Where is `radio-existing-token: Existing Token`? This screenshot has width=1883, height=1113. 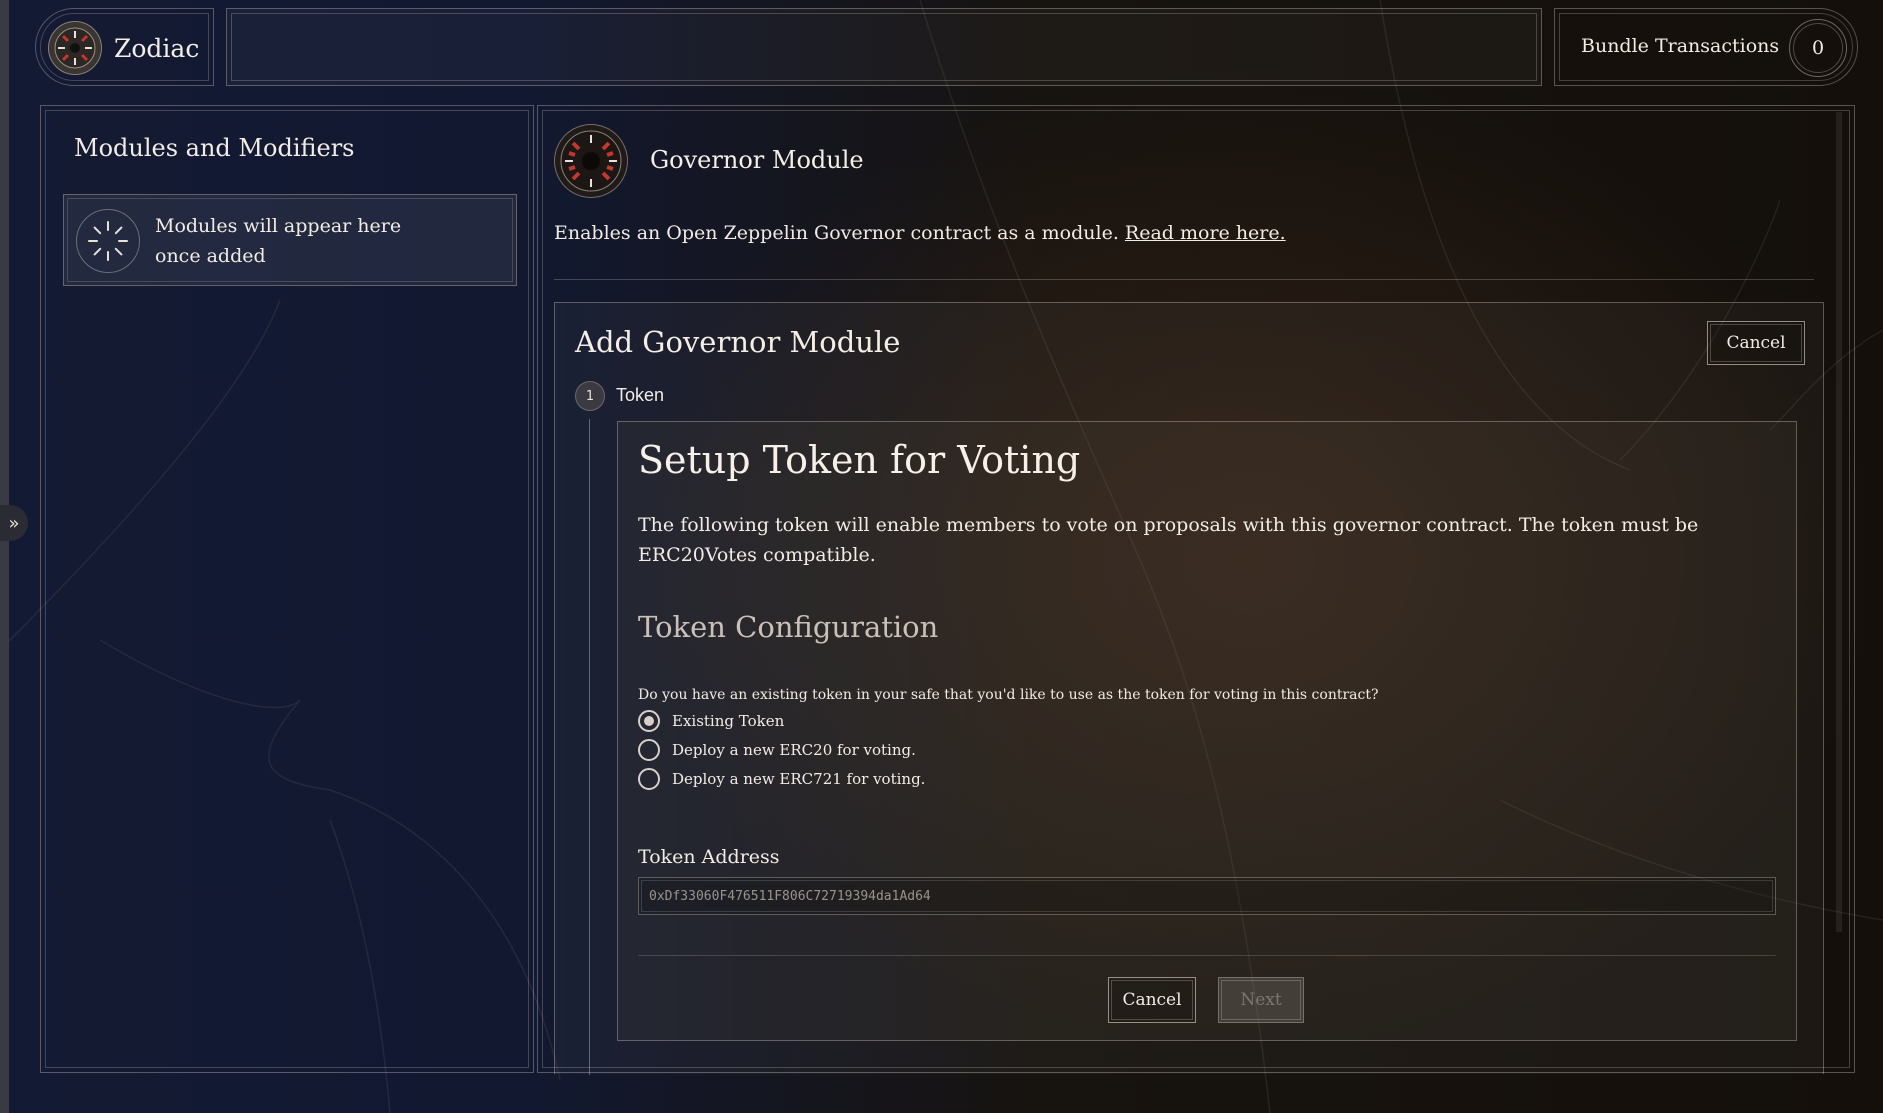
radio-existing-token: Existing Token is located at coordinates (711, 721).